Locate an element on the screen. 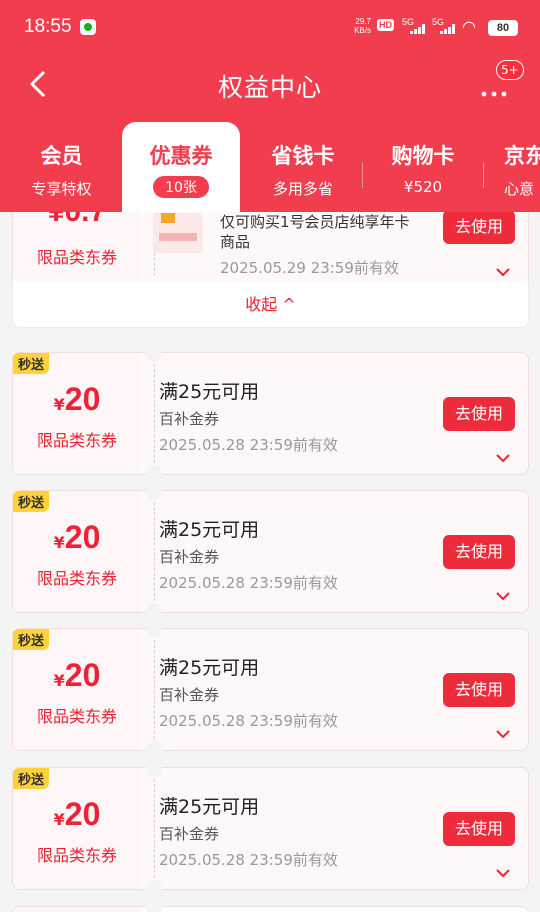 Image resolution: width=540 pixels, height=912 pixels. tab-coupons: 优惠券 10张 is located at coordinates (181, 167).